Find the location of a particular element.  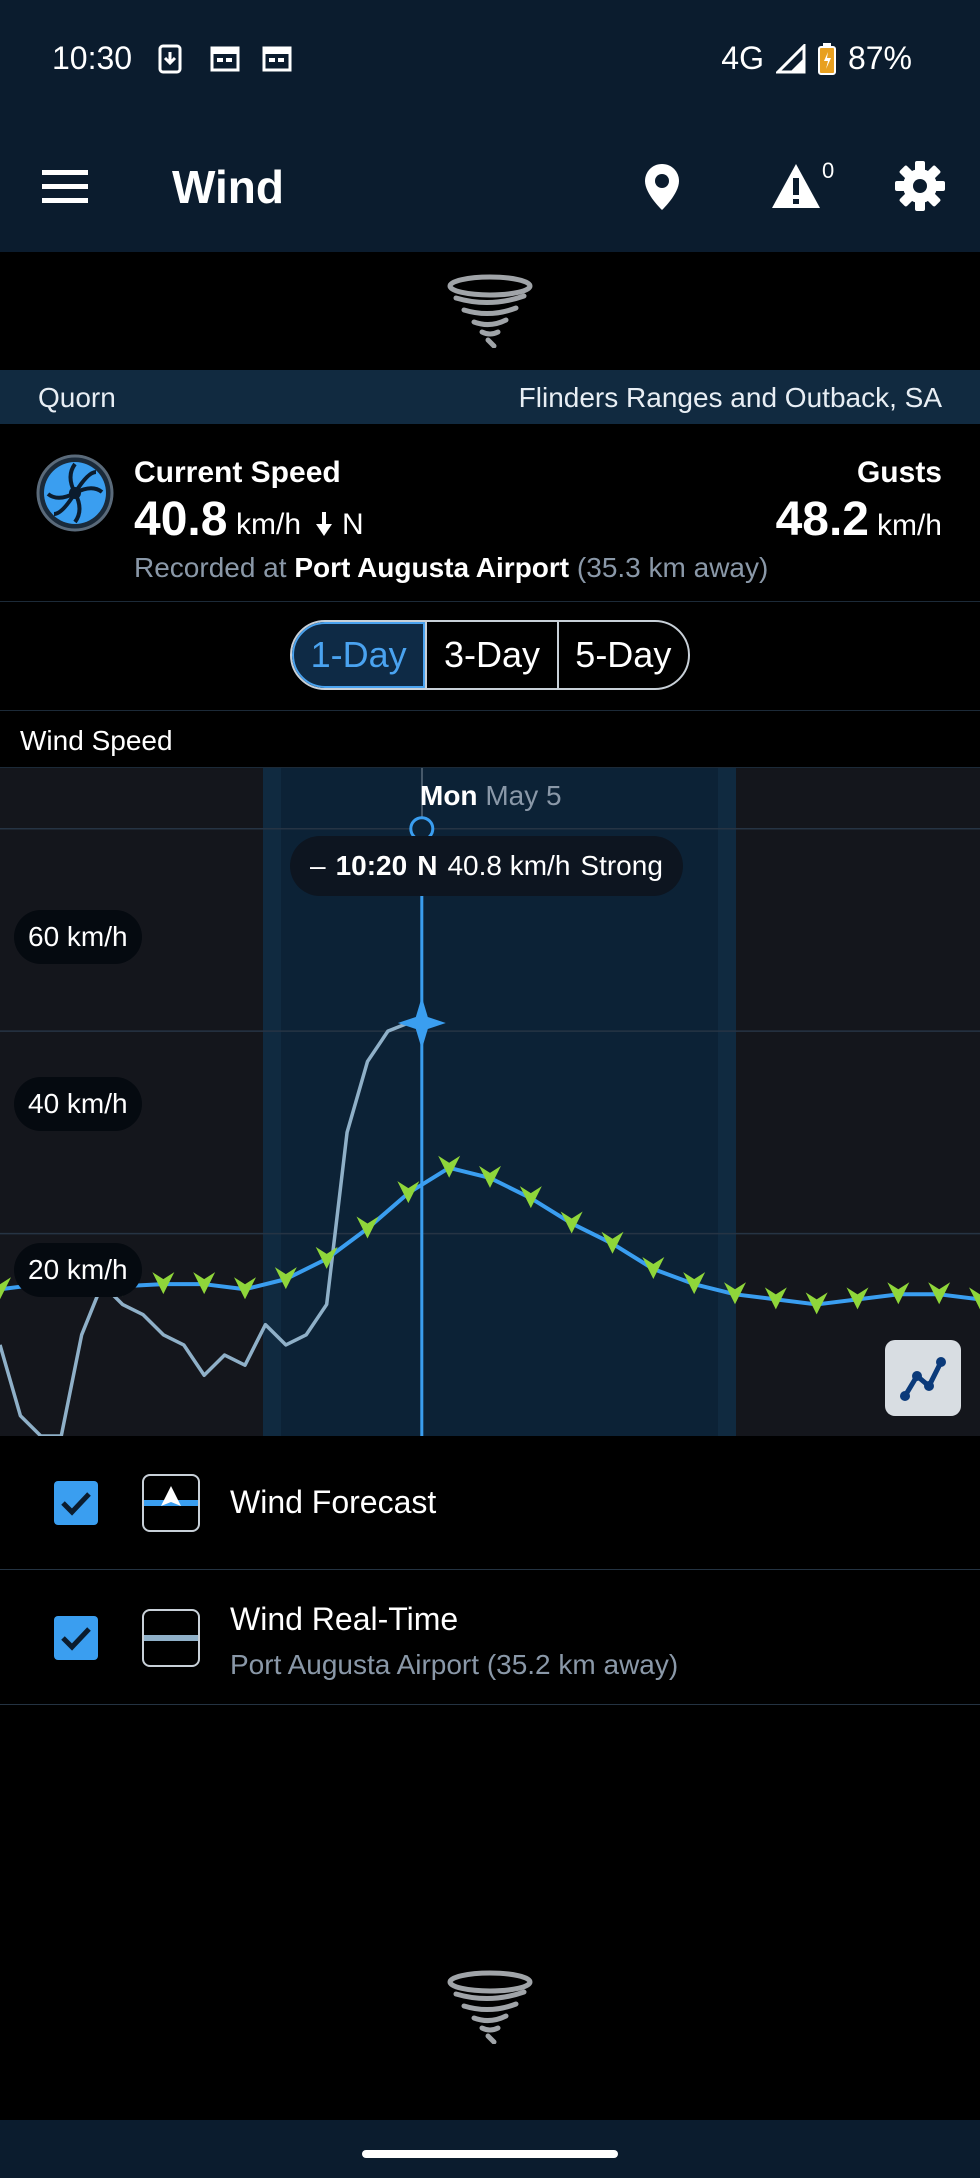

tooltip-speed: 40.8 km/h is located at coordinates (509, 865).